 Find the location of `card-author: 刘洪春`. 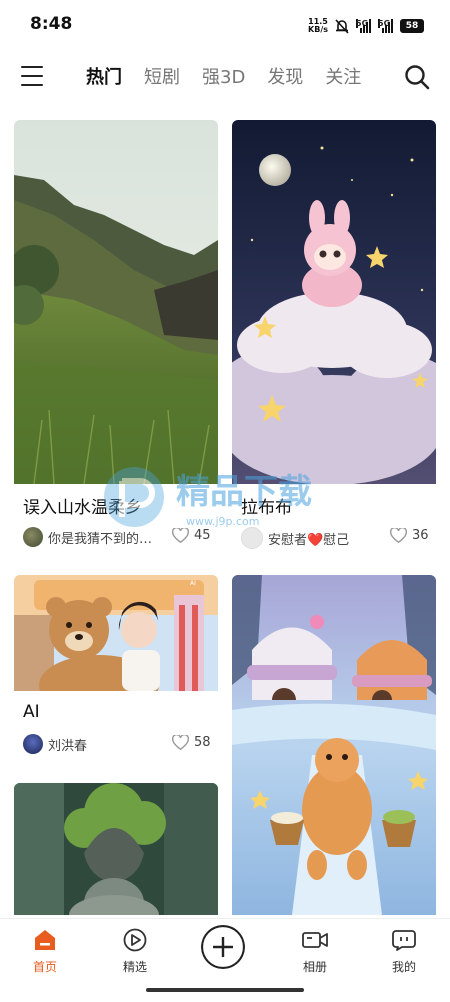

card-author: 刘洪春 is located at coordinates (55, 744).